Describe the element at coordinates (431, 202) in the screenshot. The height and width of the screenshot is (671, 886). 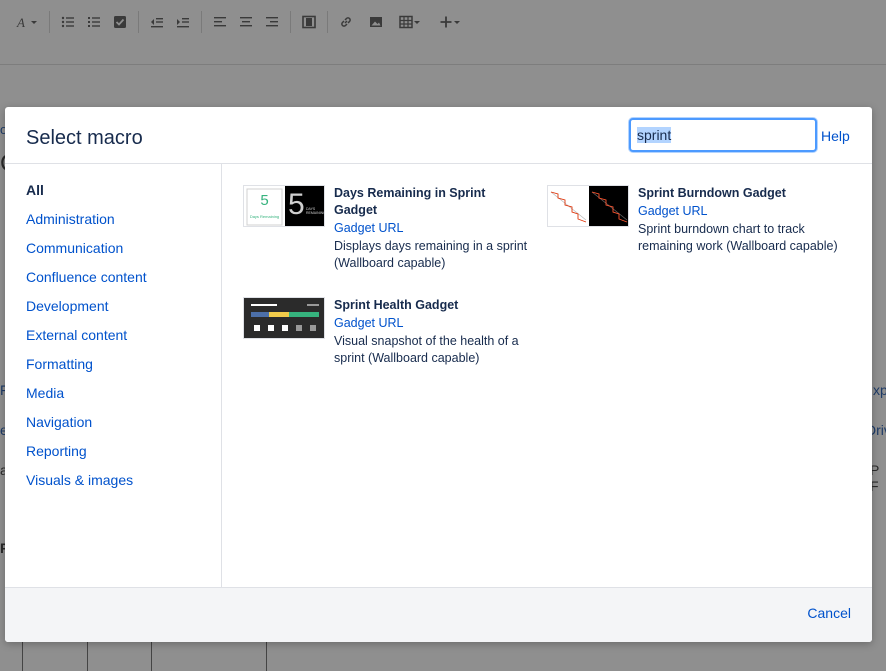
I see `macro-name: Days Remaining in Sprint Gadget` at that location.